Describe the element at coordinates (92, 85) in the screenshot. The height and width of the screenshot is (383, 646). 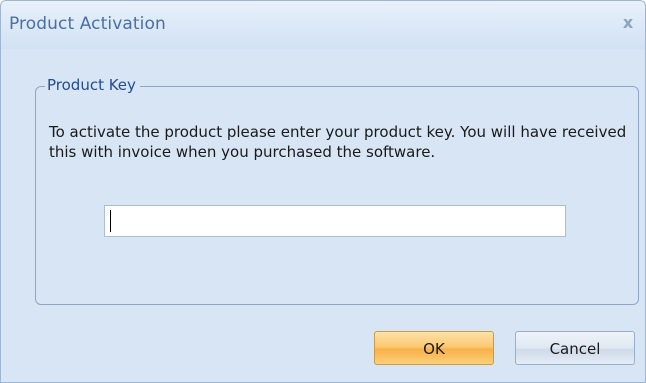
I see `groupbox-legend: Product Key` at that location.